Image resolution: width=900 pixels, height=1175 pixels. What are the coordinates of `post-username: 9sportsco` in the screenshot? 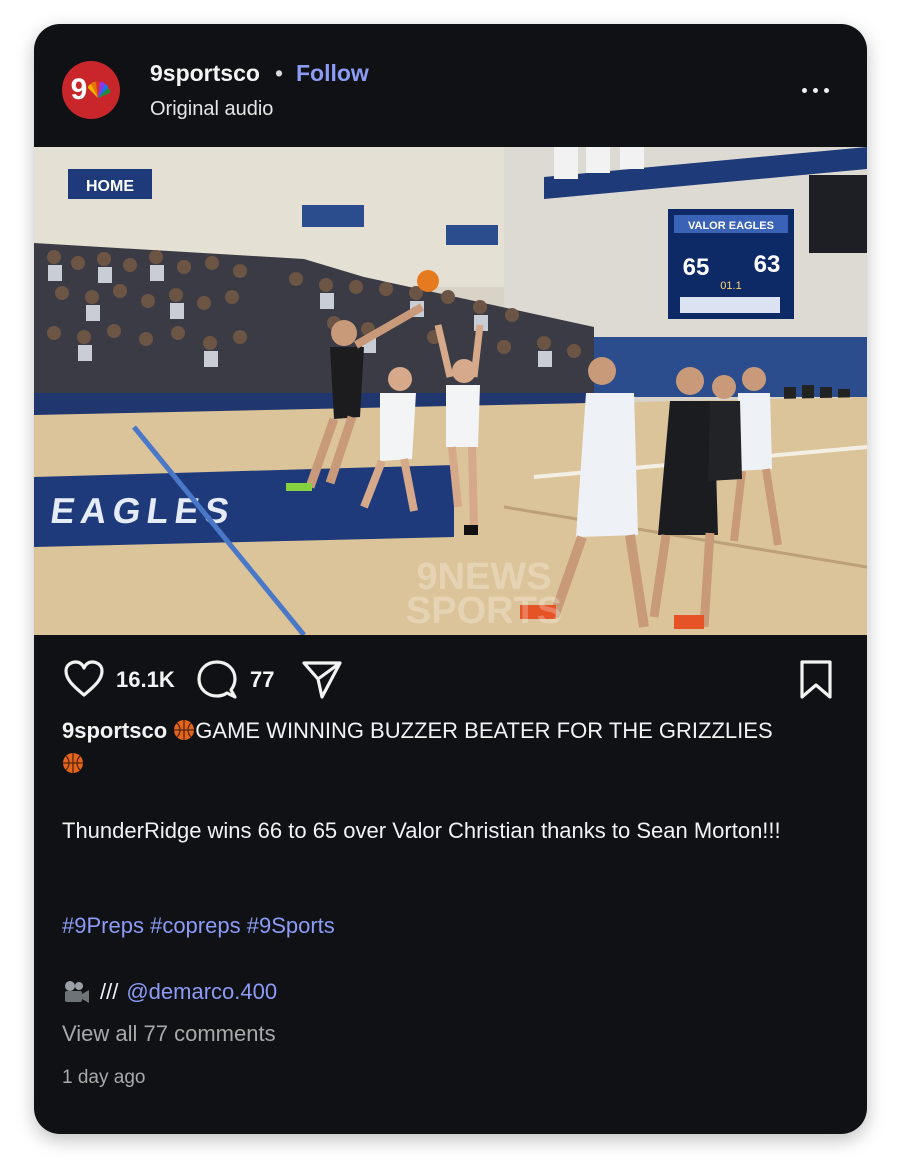 It's located at (205, 73).